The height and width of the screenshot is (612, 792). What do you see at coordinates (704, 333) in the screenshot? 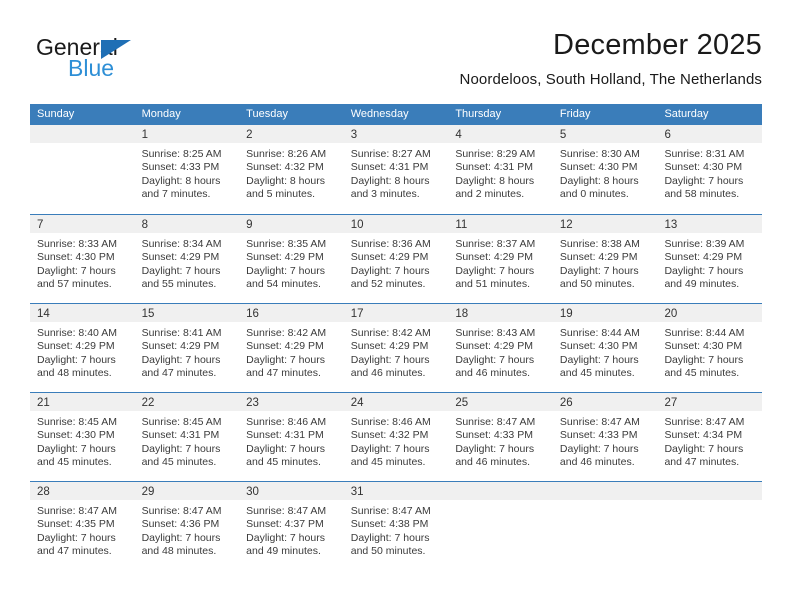
I see `sunrise-line: Sunrise: 8:44 AM` at bounding box center [704, 333].